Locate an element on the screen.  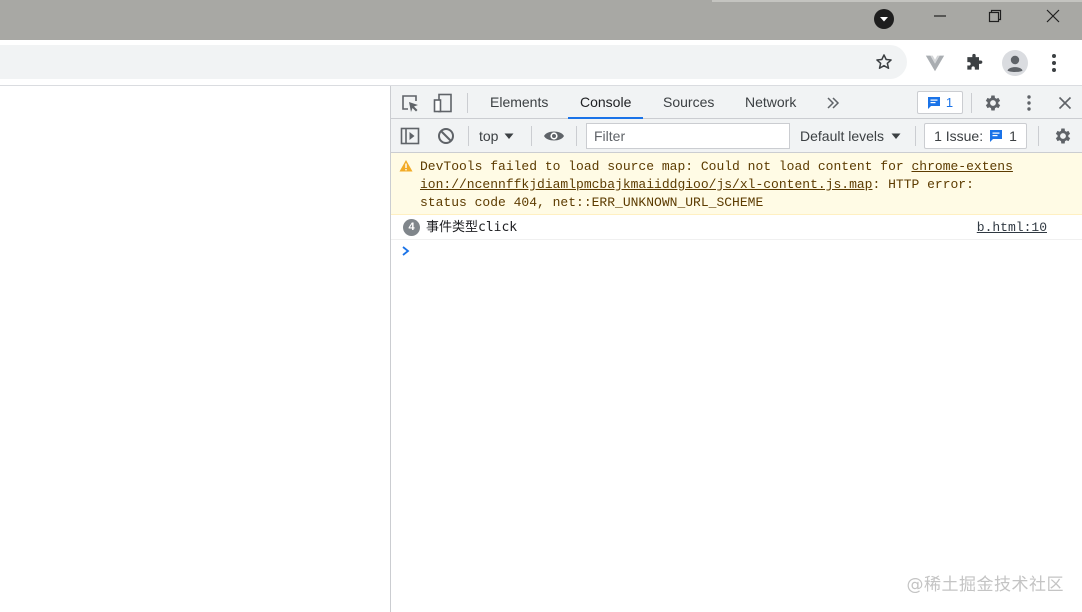
more-tabs-button is located at coordinates (833, 103).